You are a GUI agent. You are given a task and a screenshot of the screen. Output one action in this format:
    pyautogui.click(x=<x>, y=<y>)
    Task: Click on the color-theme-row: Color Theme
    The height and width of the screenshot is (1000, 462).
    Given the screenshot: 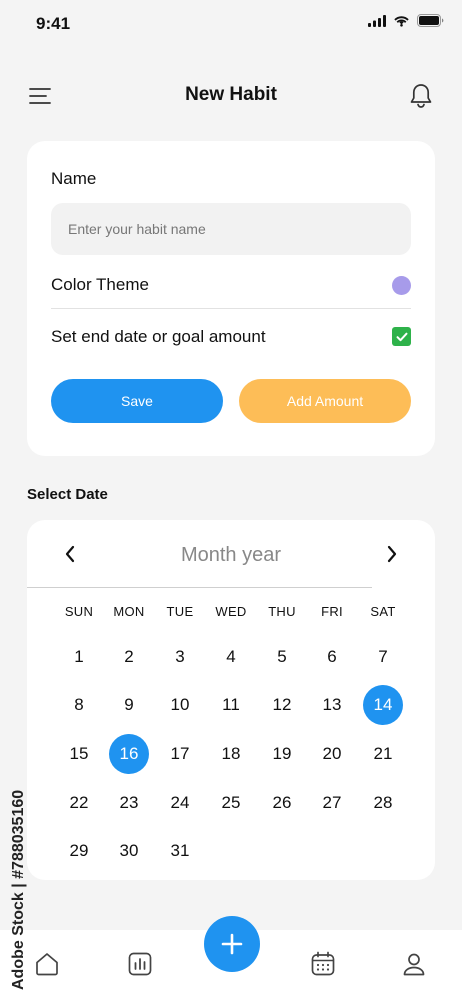 What is the action you would take?
    pyautogui.click(x=231, y=289)
    